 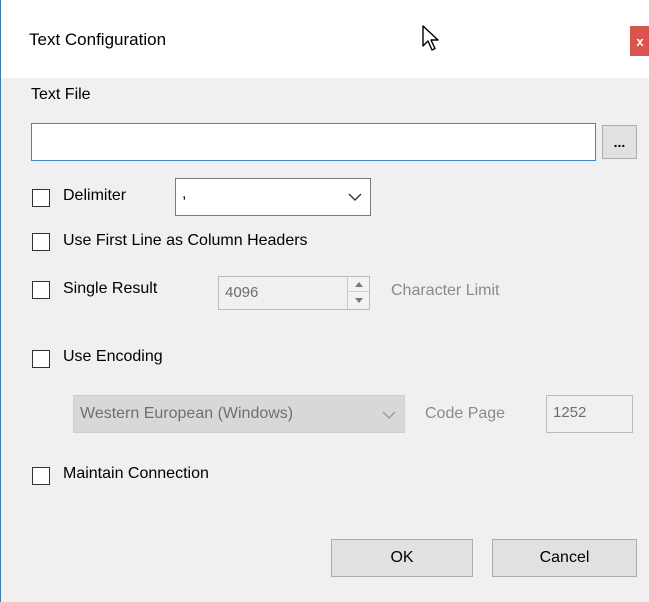 What do you see at coordinates (570, 412) in the screenshot?
I see `code-page-value: 1252` at bounding box center [570, 412].